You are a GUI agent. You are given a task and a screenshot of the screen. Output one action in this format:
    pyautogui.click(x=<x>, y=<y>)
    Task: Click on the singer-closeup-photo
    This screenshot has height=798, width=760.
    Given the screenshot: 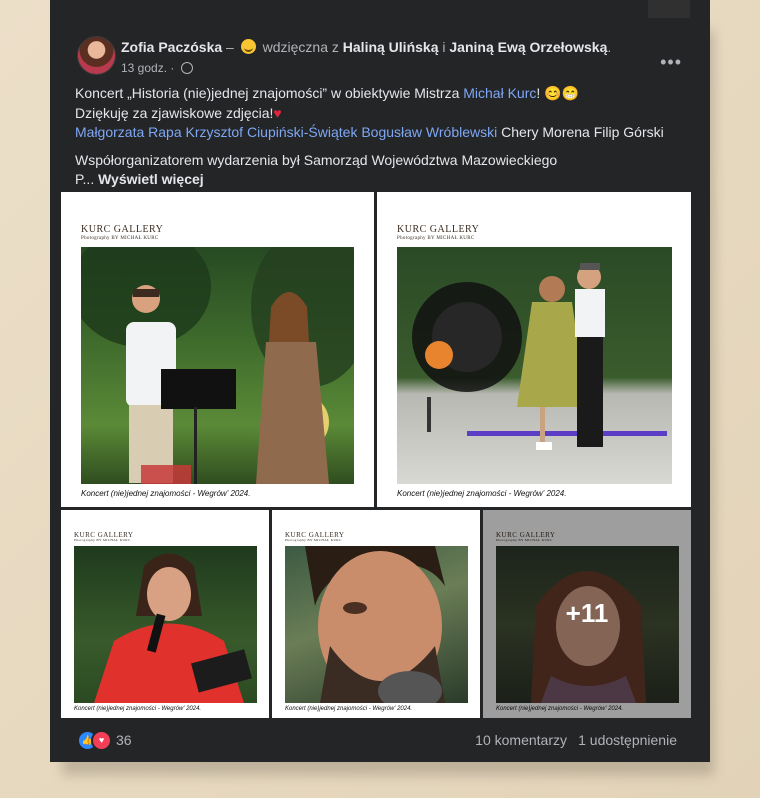 What is the action you would take?
    pyautogui.click(x=376, y=624)
    